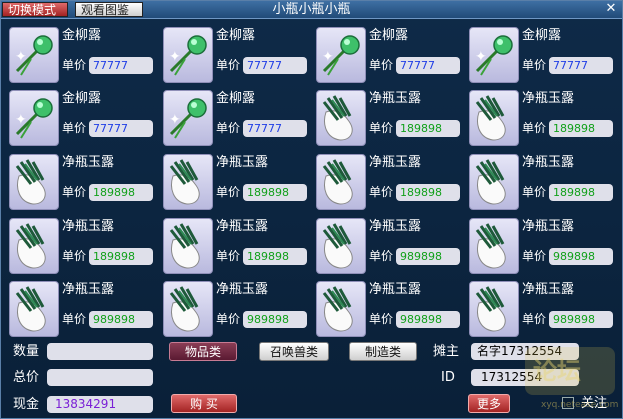 Image resolution: width=623 pixels, height=419 pixels. What do you see at coordinates (557, 371) in the screenshot?
I see `svg-text: 论坛` at bounding box center [557, 371].